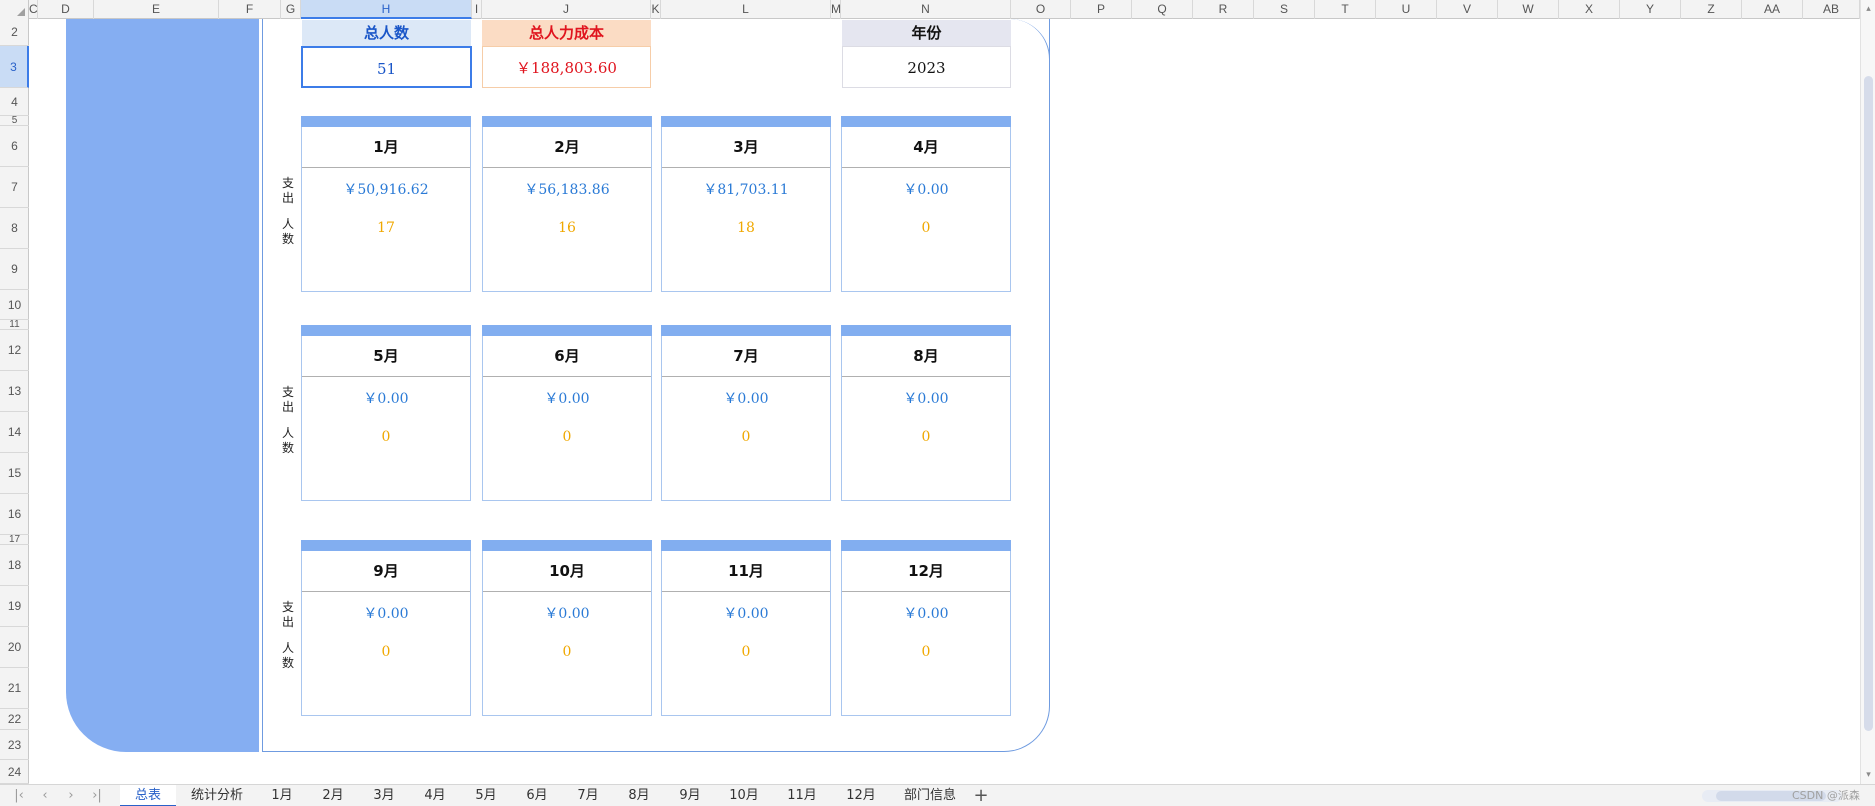 This screenshot has height=806, width=1875. Describe the element at coordinates (14, 269) in the screenshot. I see `row-header-9: 9` at that location.